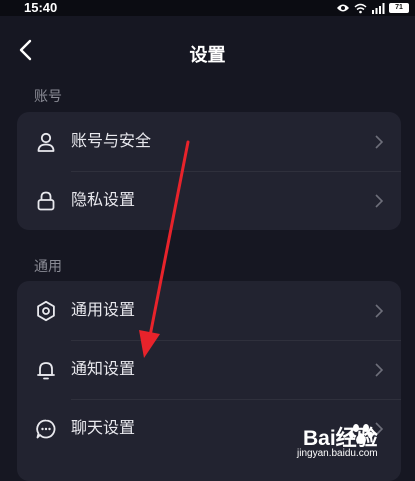 This screenshot has width=415, height=481. I want to click on menu-item-label: 账号与安全, so click(111, 140).